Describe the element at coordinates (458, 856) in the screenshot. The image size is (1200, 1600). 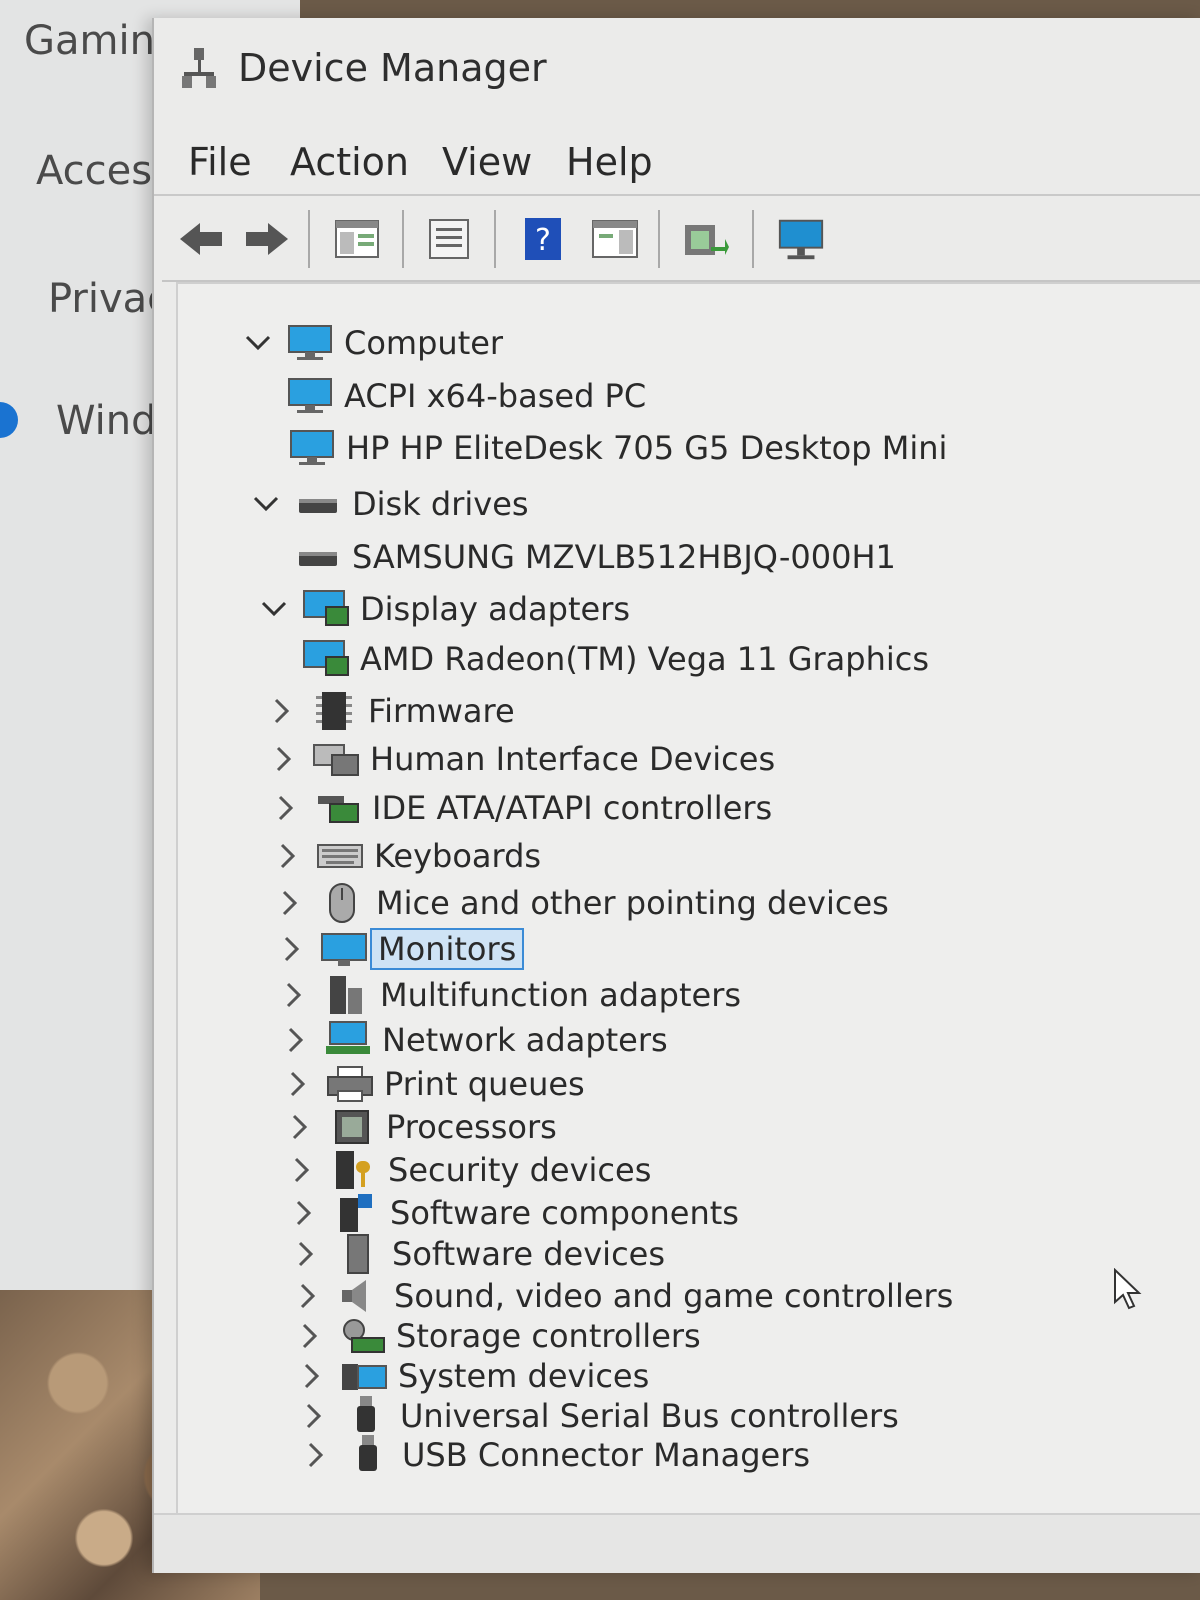
I see `tree-row-label: Keyboards` at that location.